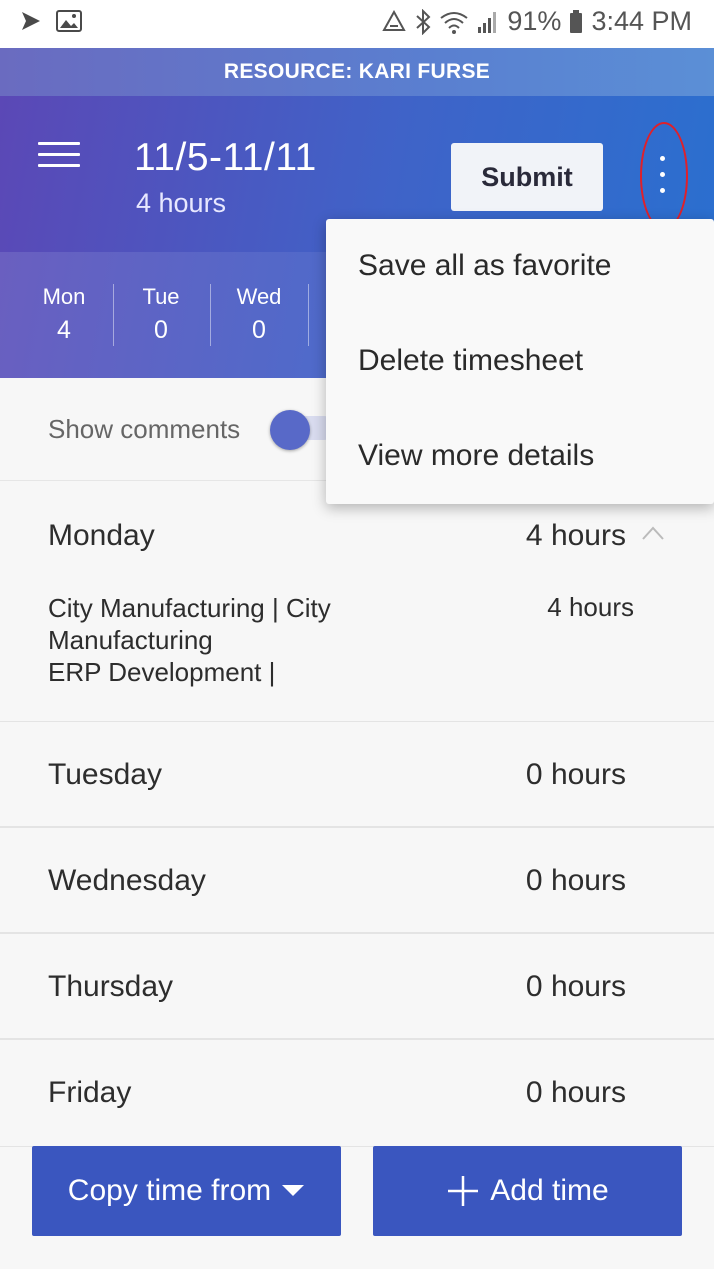 Image resolution: width=714 pixels, height=1269 pixels. Describe the element at coordinates (127, 880) in the screenshot. I see `day-name: Wednesday` at that location.